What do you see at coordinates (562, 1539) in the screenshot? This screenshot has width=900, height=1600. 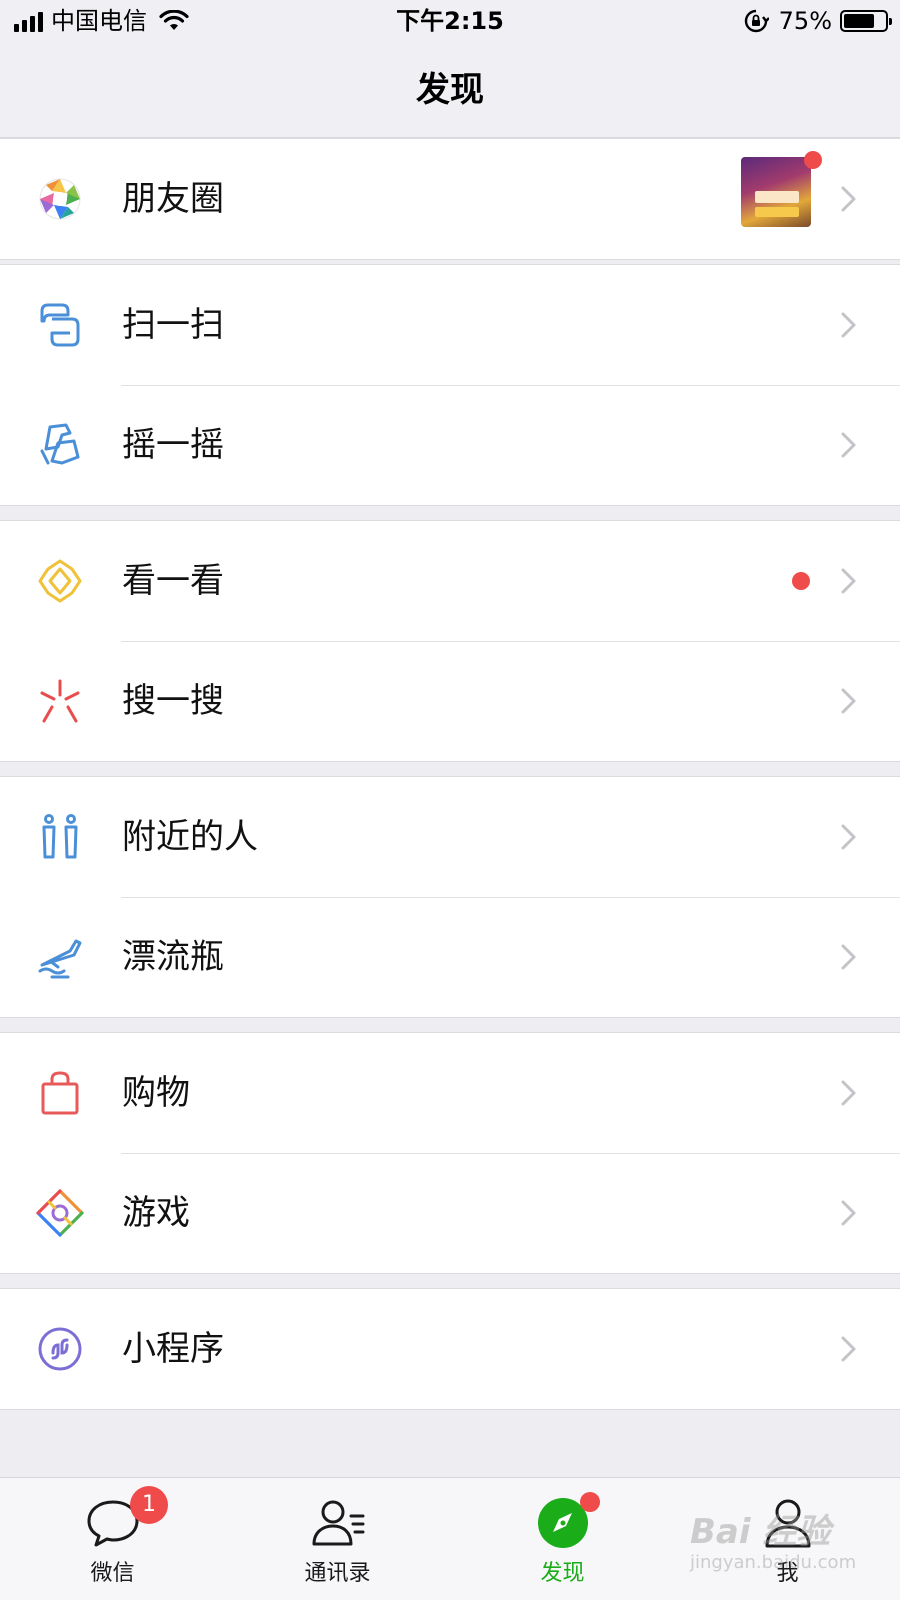 I see `tab-discover: 发现` at bounding box center [562, 1539].